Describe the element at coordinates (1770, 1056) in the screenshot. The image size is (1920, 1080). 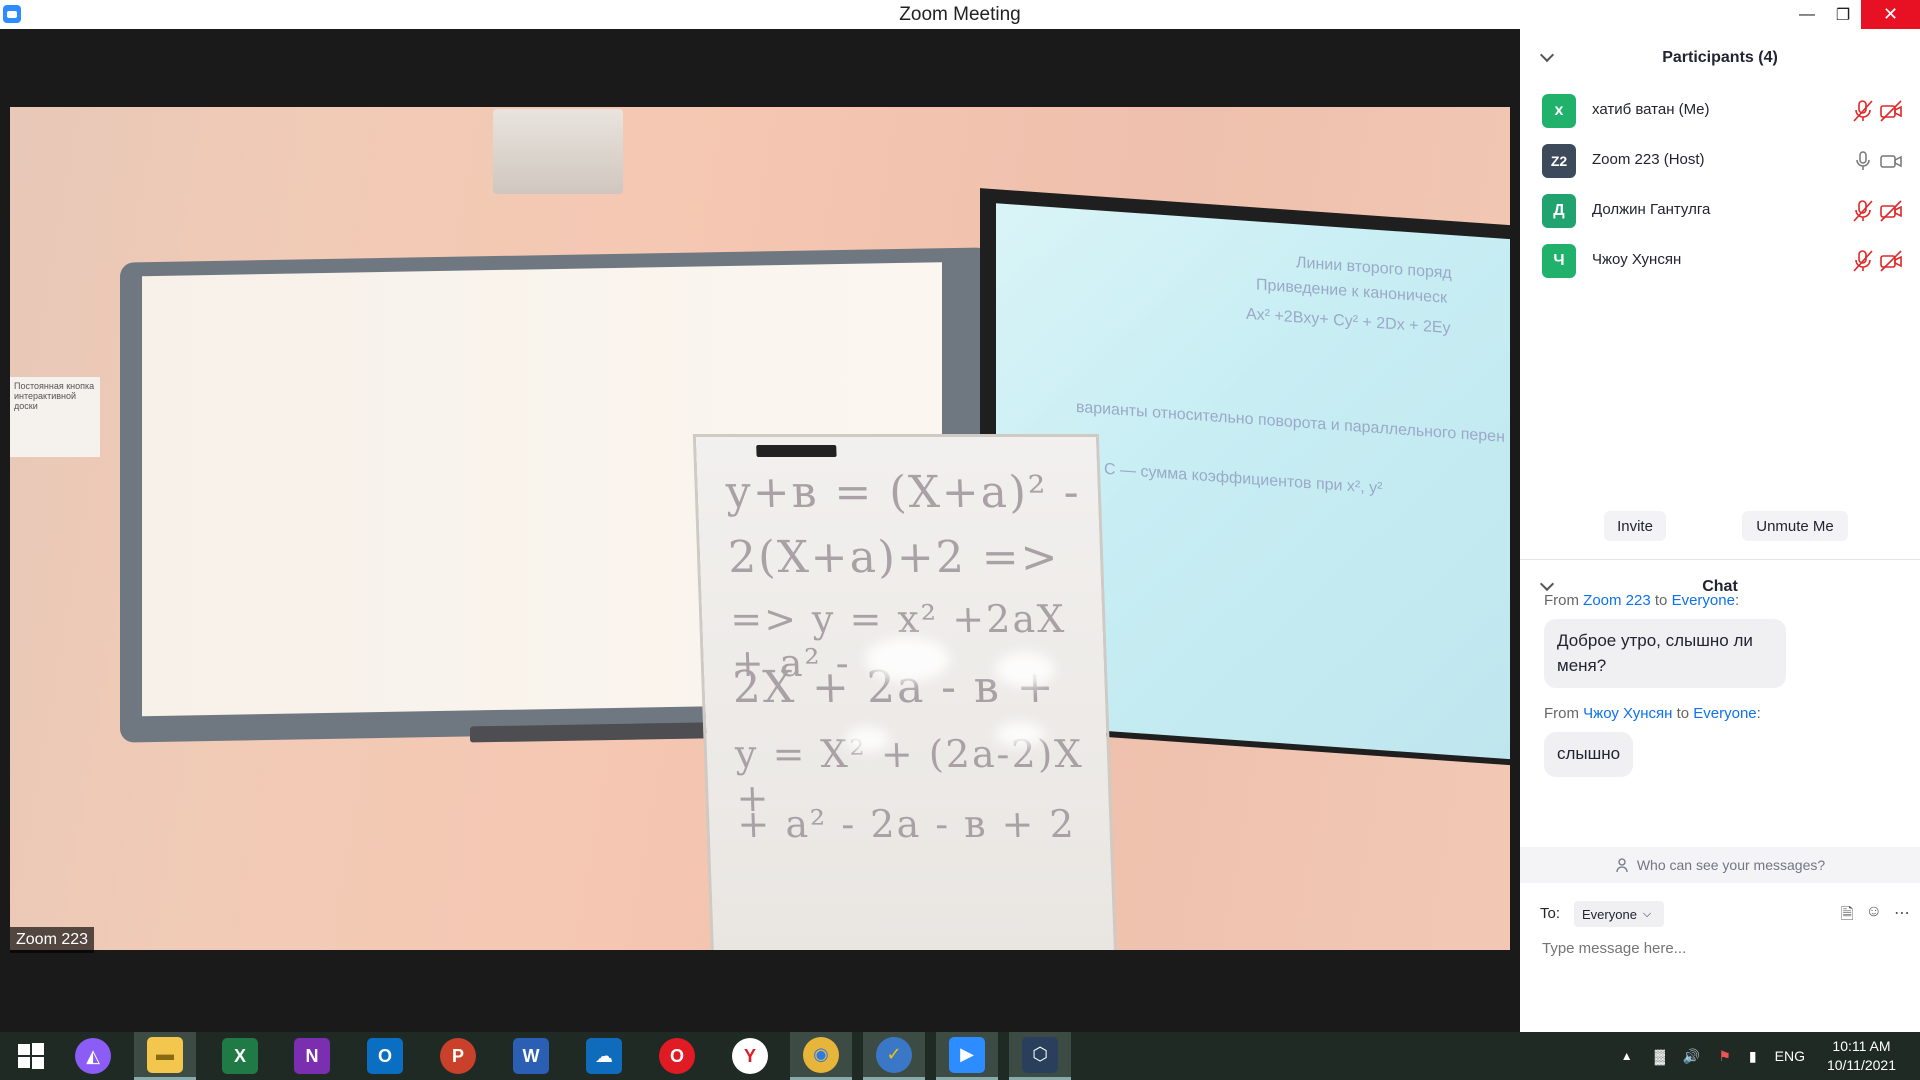
I see `system-tray: ▲ ▓ 🔊 ⚑ ▮ ENG 10:11 AM 10/11/2021` at that location.